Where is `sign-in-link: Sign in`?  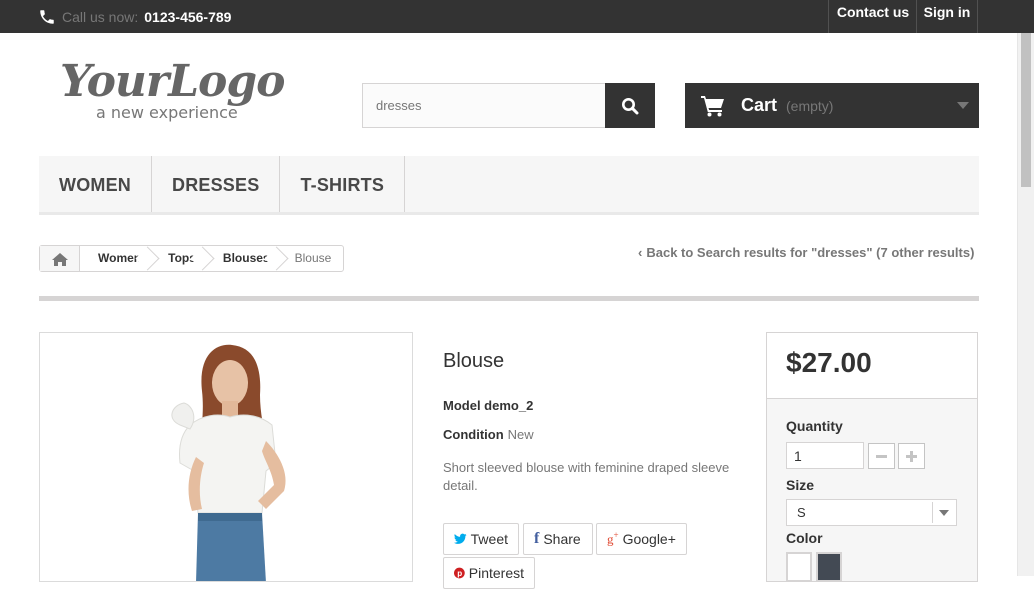 sign-in-link: Sign in is located at coordinates (947, 16).